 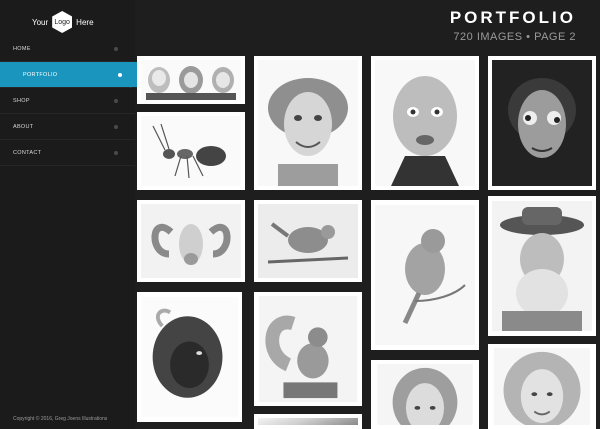 I want to click on bison-icon, so click(x=189, y=357).